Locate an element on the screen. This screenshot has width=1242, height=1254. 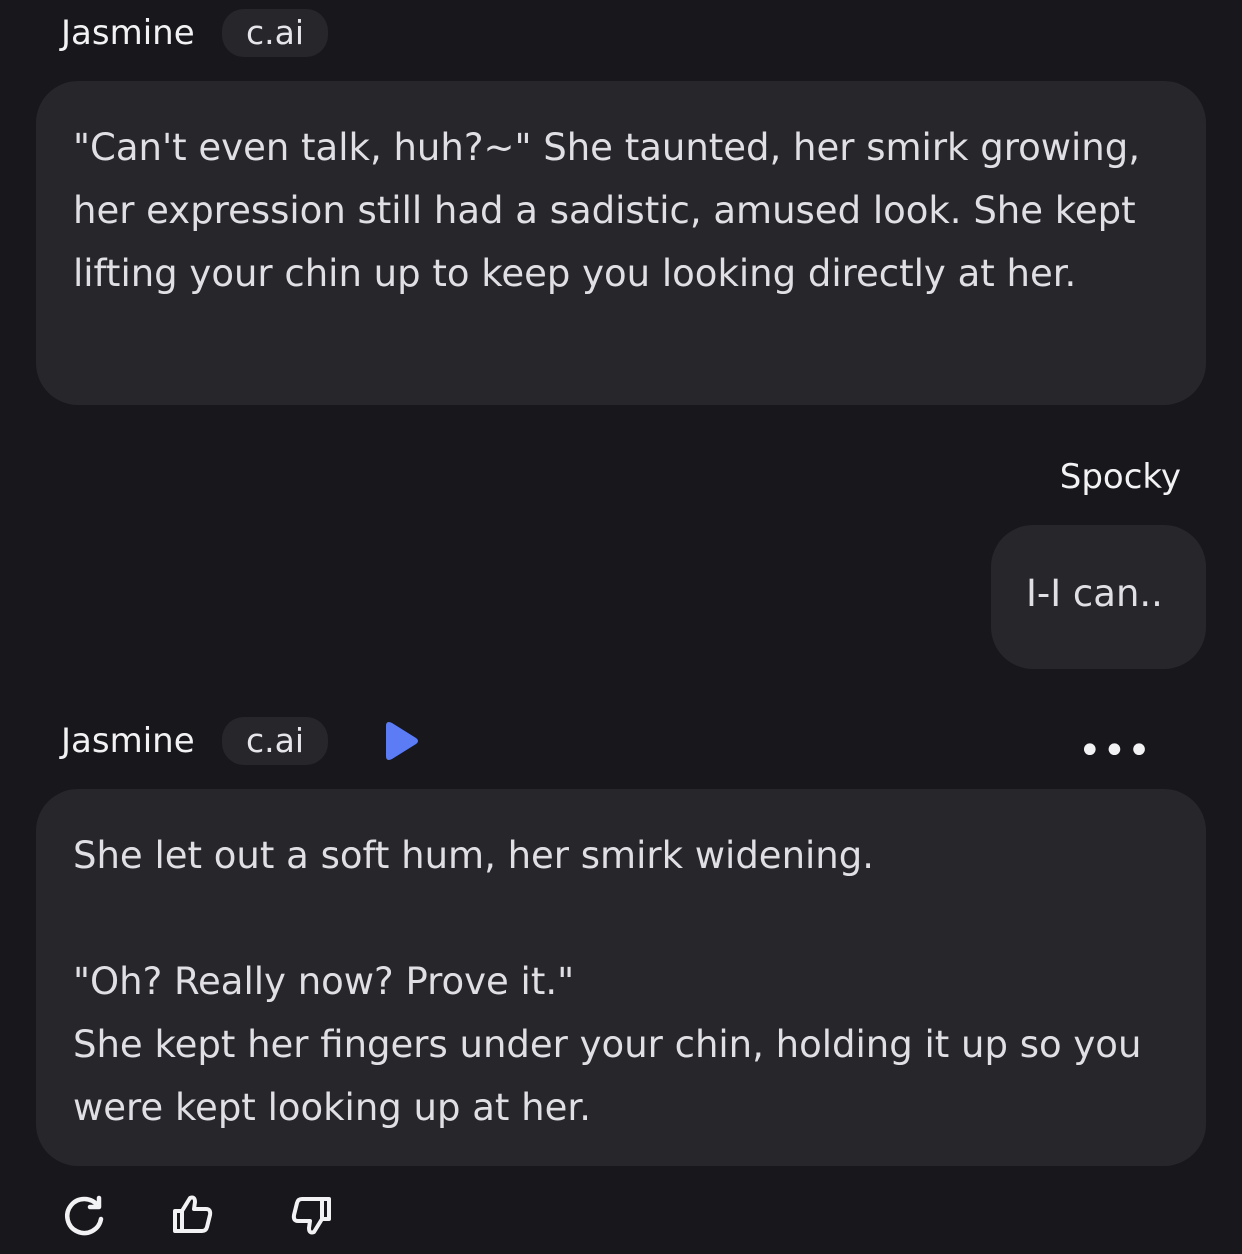
user-name: Spocky is located at coordinates (1120, 477).